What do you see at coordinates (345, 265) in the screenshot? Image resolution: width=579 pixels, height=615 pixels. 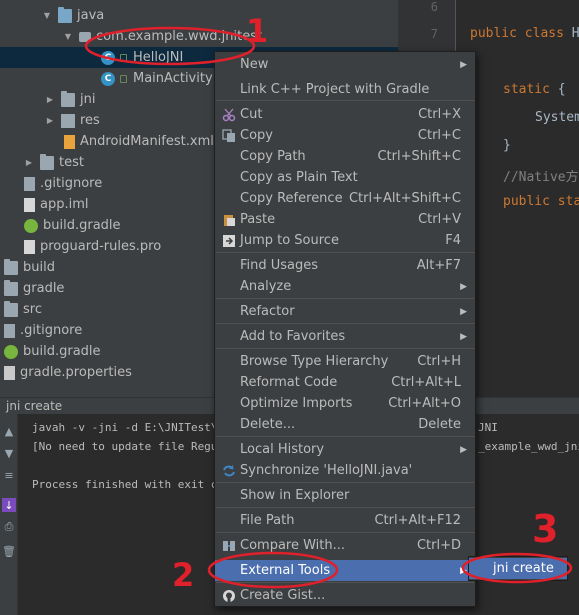 I see `menu-item-find-usages: Find Usages Alt+F7` at bounding box center [345, 265].